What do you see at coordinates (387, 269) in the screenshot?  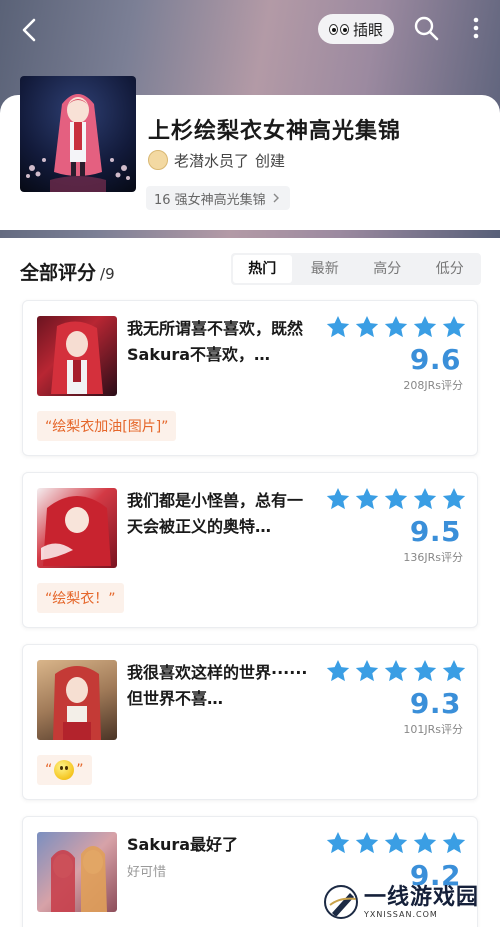 I see `tab-high-score: 高分` at bounding box center [387, 269].